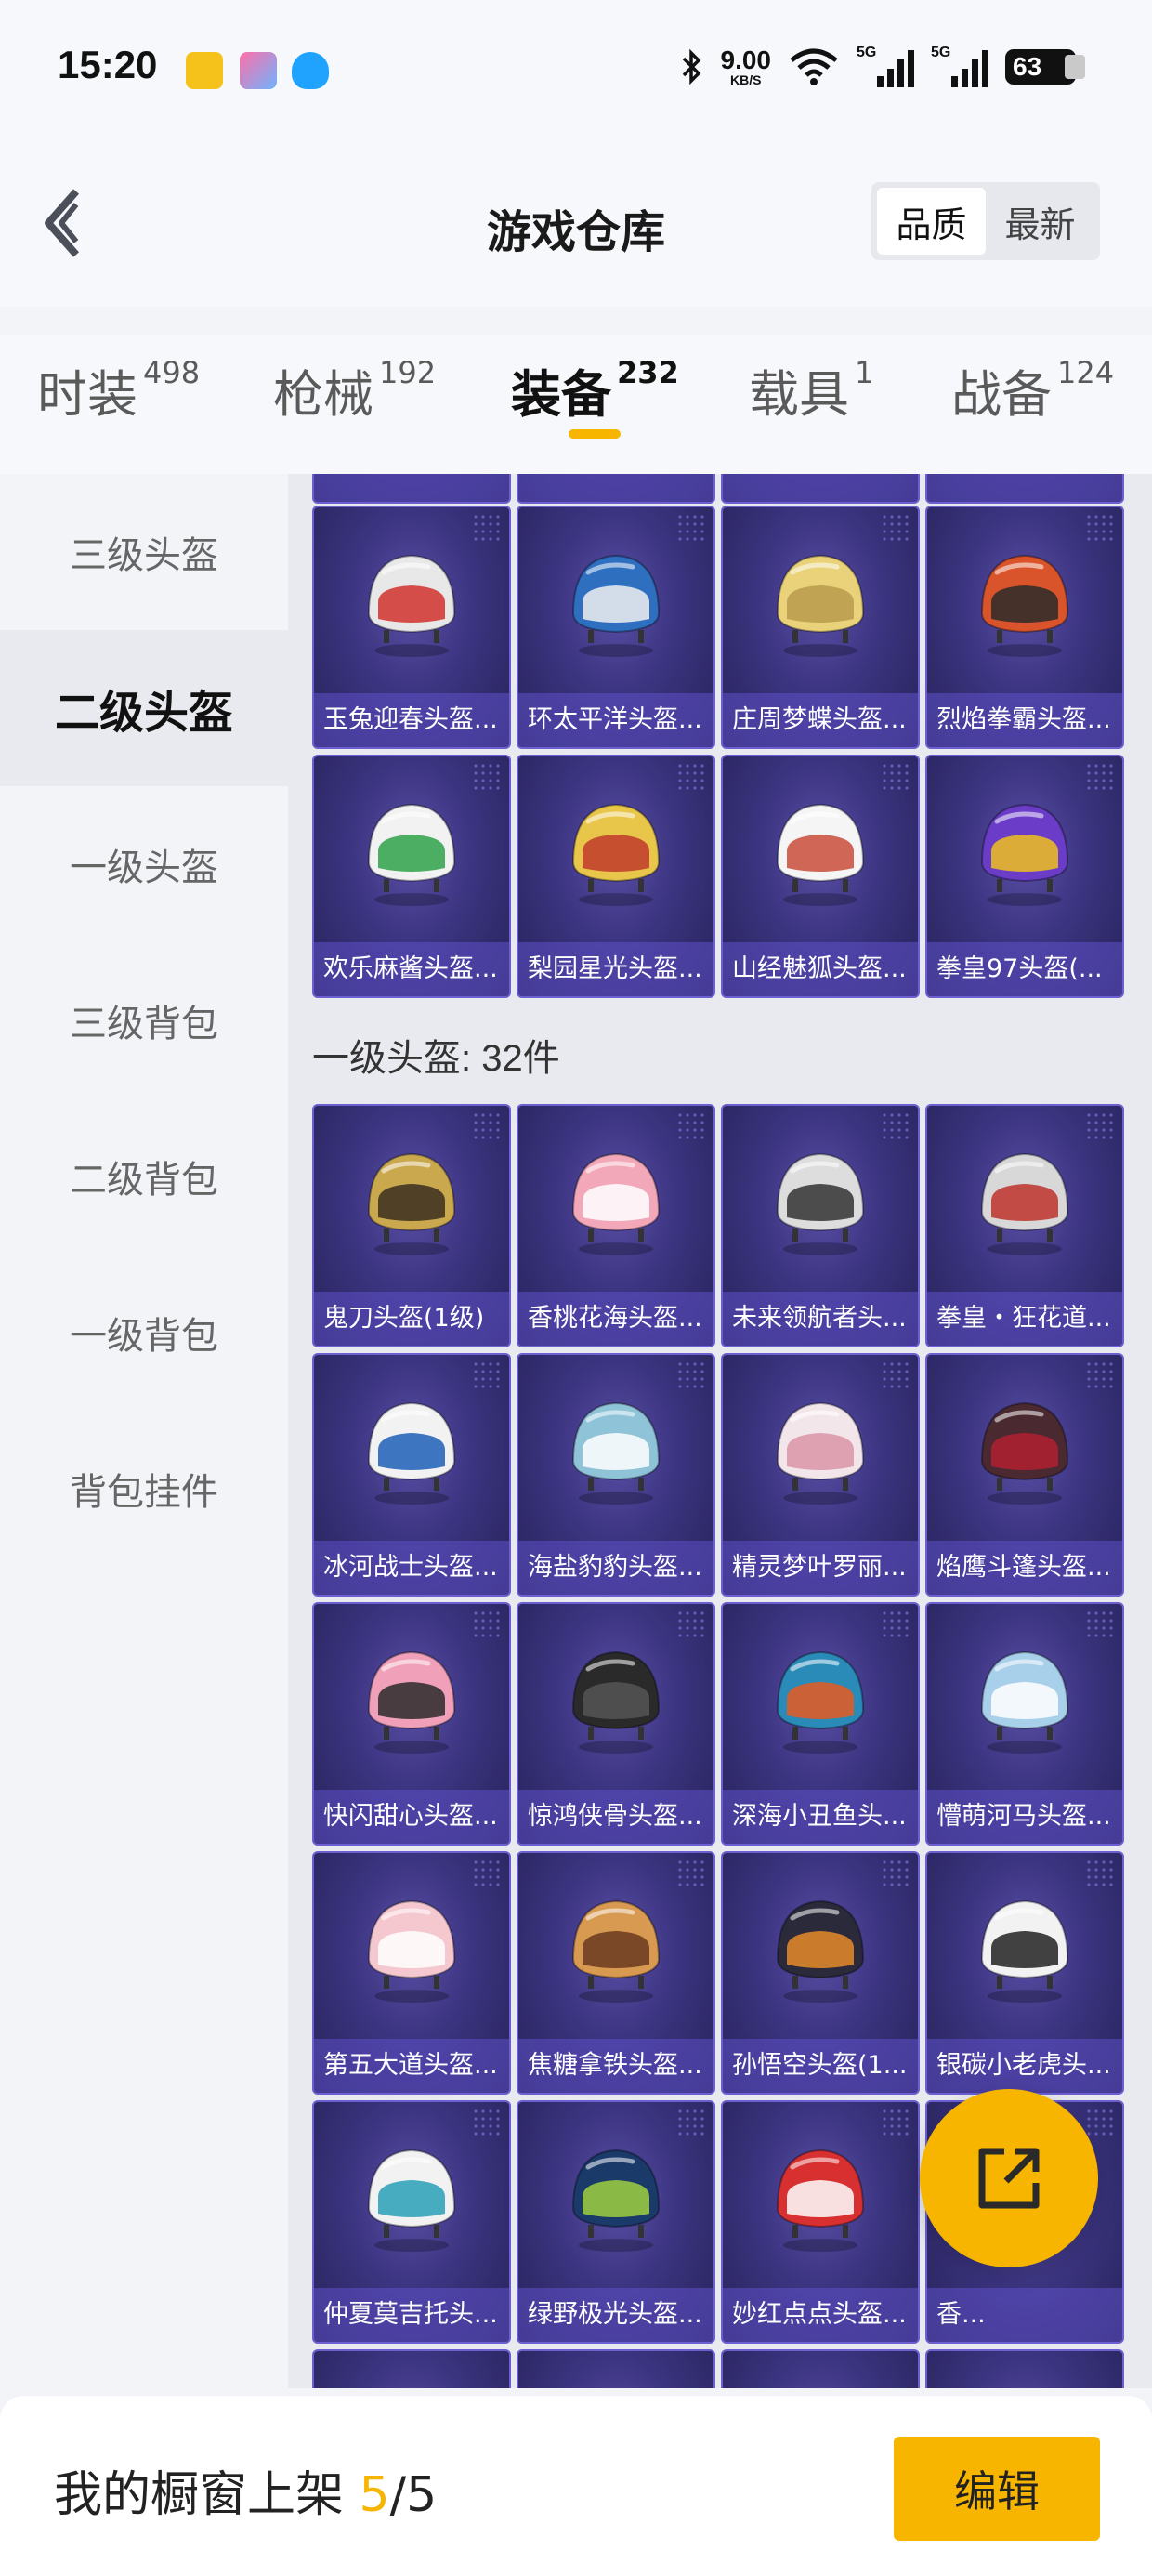 This screenshot has width=1152, height=2576. What do you see at coordinates (931, 221) in the screenshot?
I see `sort-quality: 品质` at bounding box center [931, 221].